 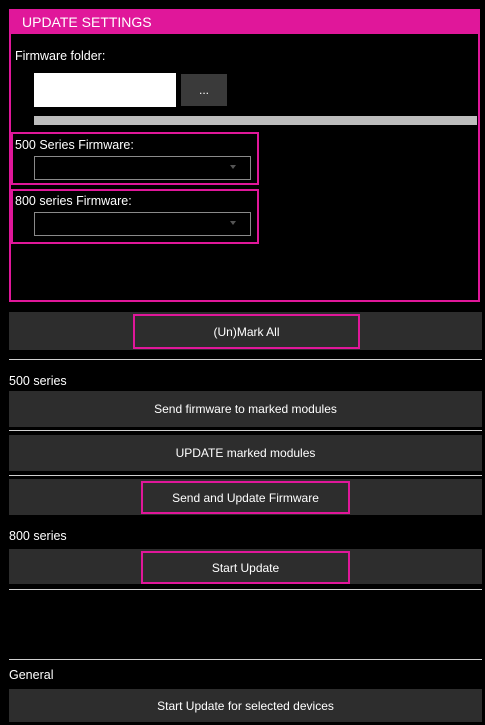 I want to click on start-update-bar: Start Update, so click(x=245, y=566).